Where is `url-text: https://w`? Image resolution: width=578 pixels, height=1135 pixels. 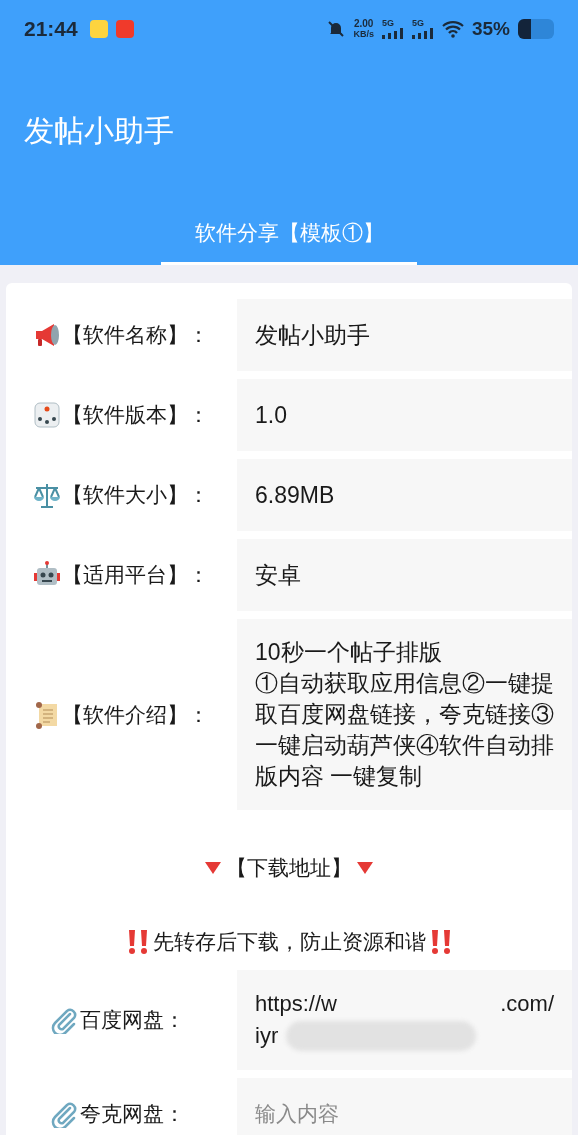 url-text: https://w is located at coordinates (296, 1004).